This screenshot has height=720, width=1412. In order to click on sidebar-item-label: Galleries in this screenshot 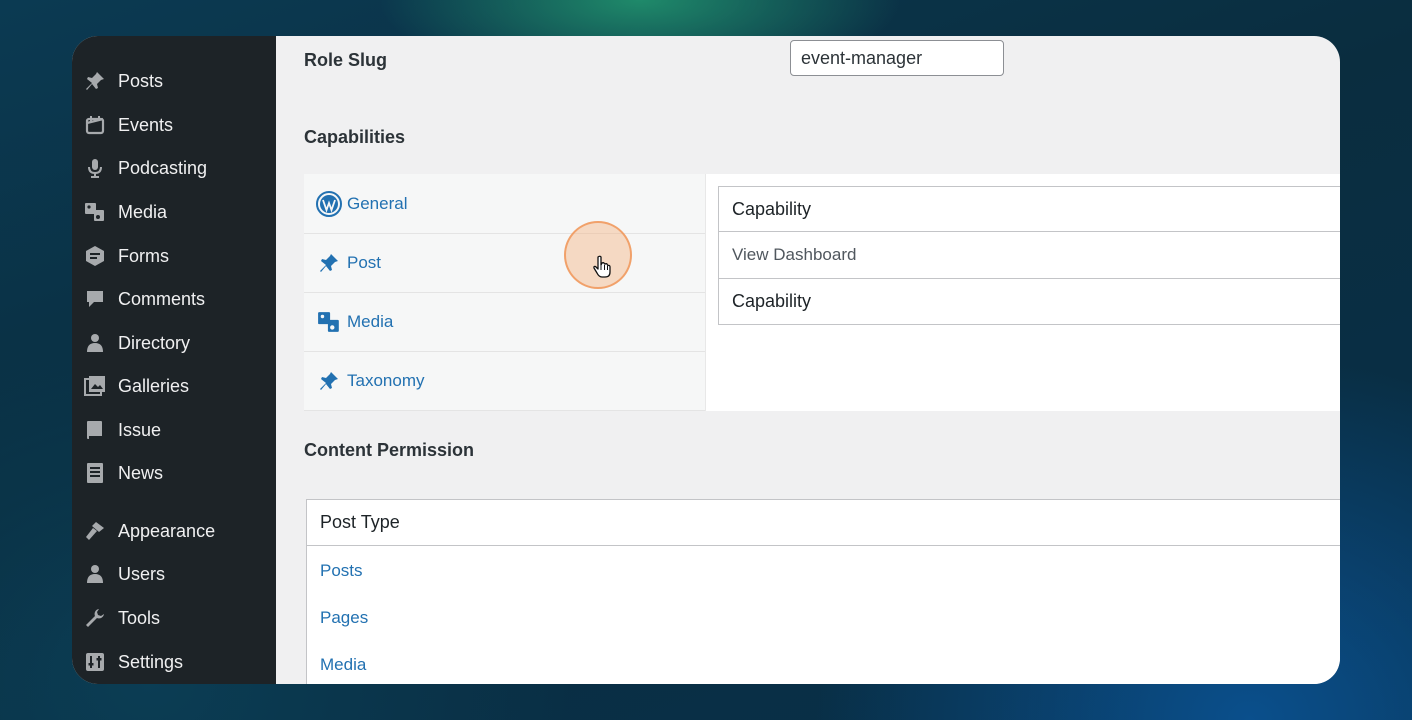, I will do `click(154, 385)`.